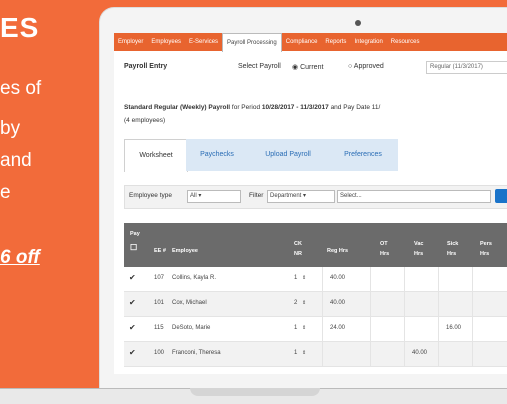  What do you see at coordinates (312, 67) in the screenshot?
I see `radio-current-label: Current` at bounding box center [312, 67].